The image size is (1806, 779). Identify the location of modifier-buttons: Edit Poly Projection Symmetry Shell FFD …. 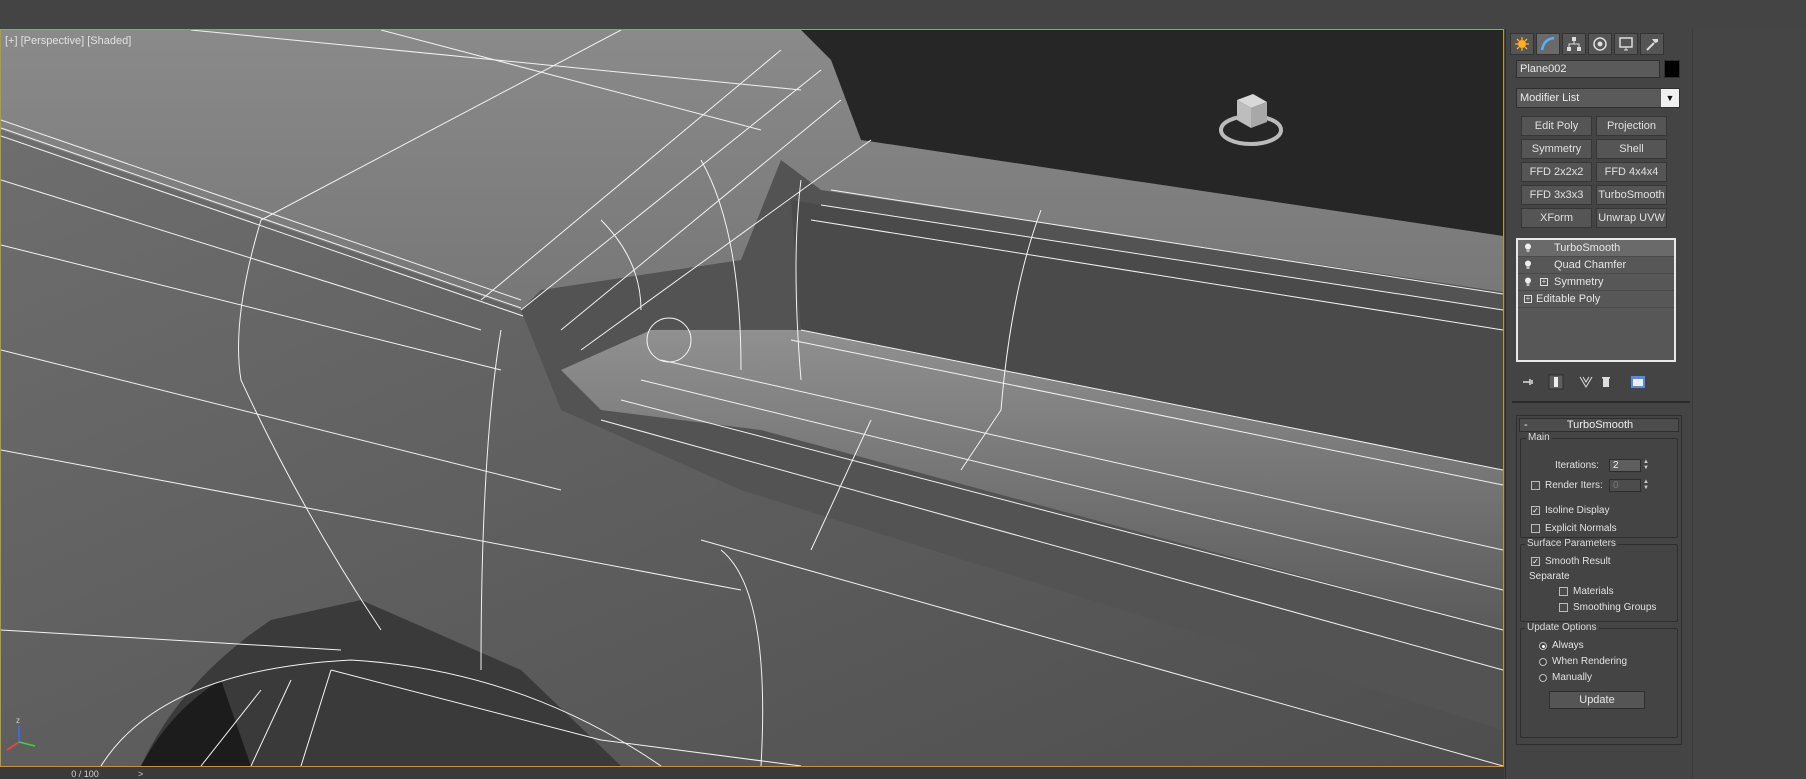
(1594, 172).